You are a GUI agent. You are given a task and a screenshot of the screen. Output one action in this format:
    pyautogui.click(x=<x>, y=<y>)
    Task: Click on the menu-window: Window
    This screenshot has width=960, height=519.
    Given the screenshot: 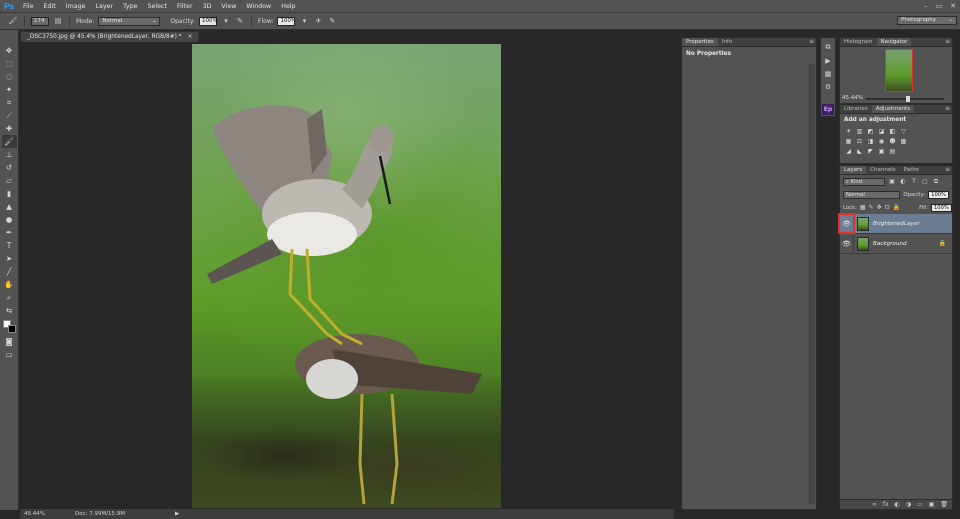 What is the action you would take?
    pyautogui.click(x=258, y=6)
    